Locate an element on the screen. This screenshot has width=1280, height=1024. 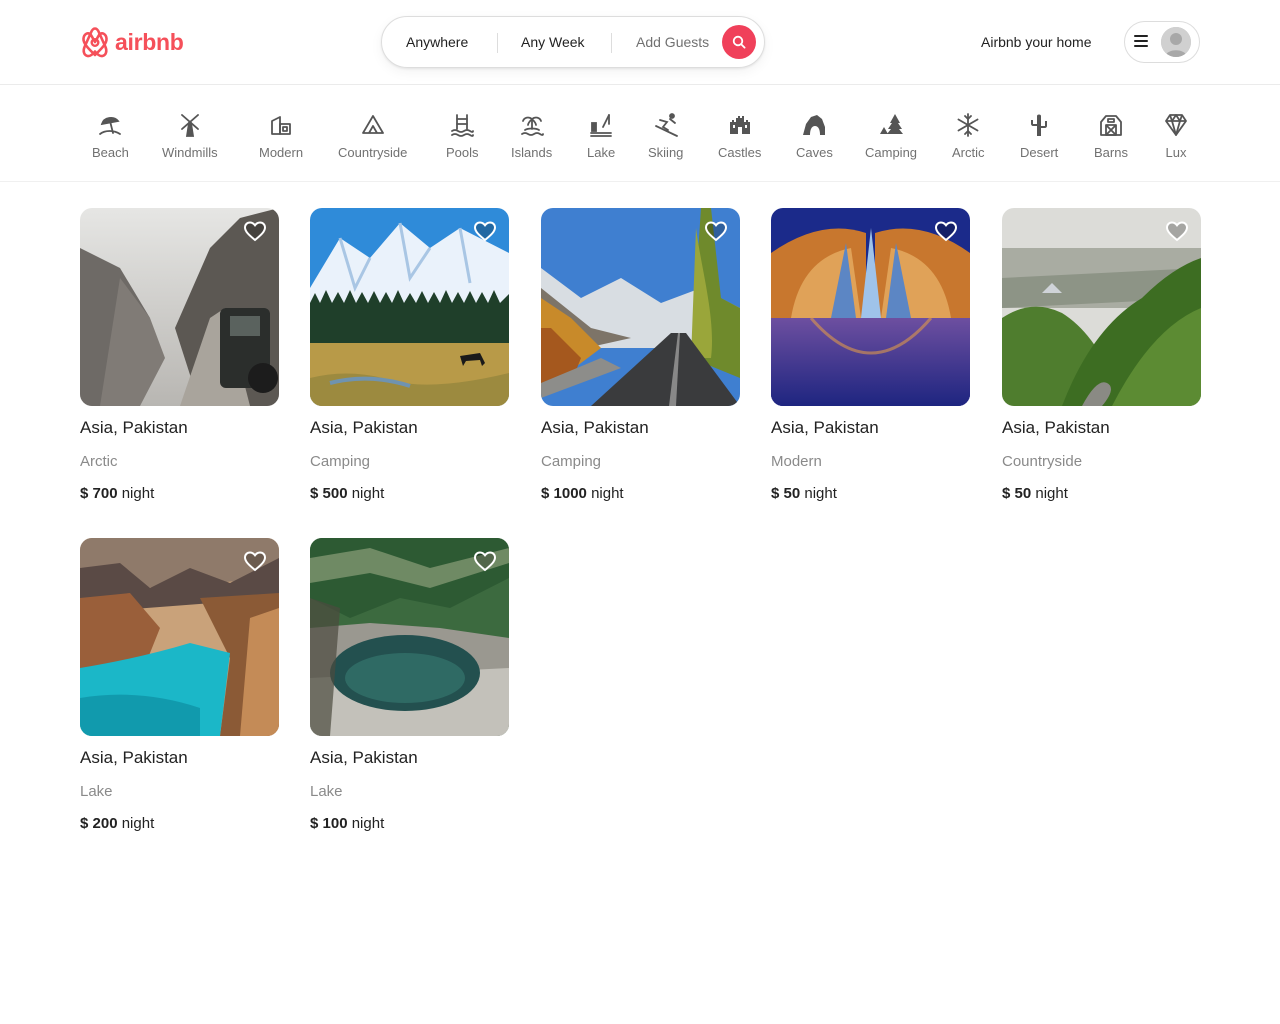
avatar is located at coordinates (1176, 42).